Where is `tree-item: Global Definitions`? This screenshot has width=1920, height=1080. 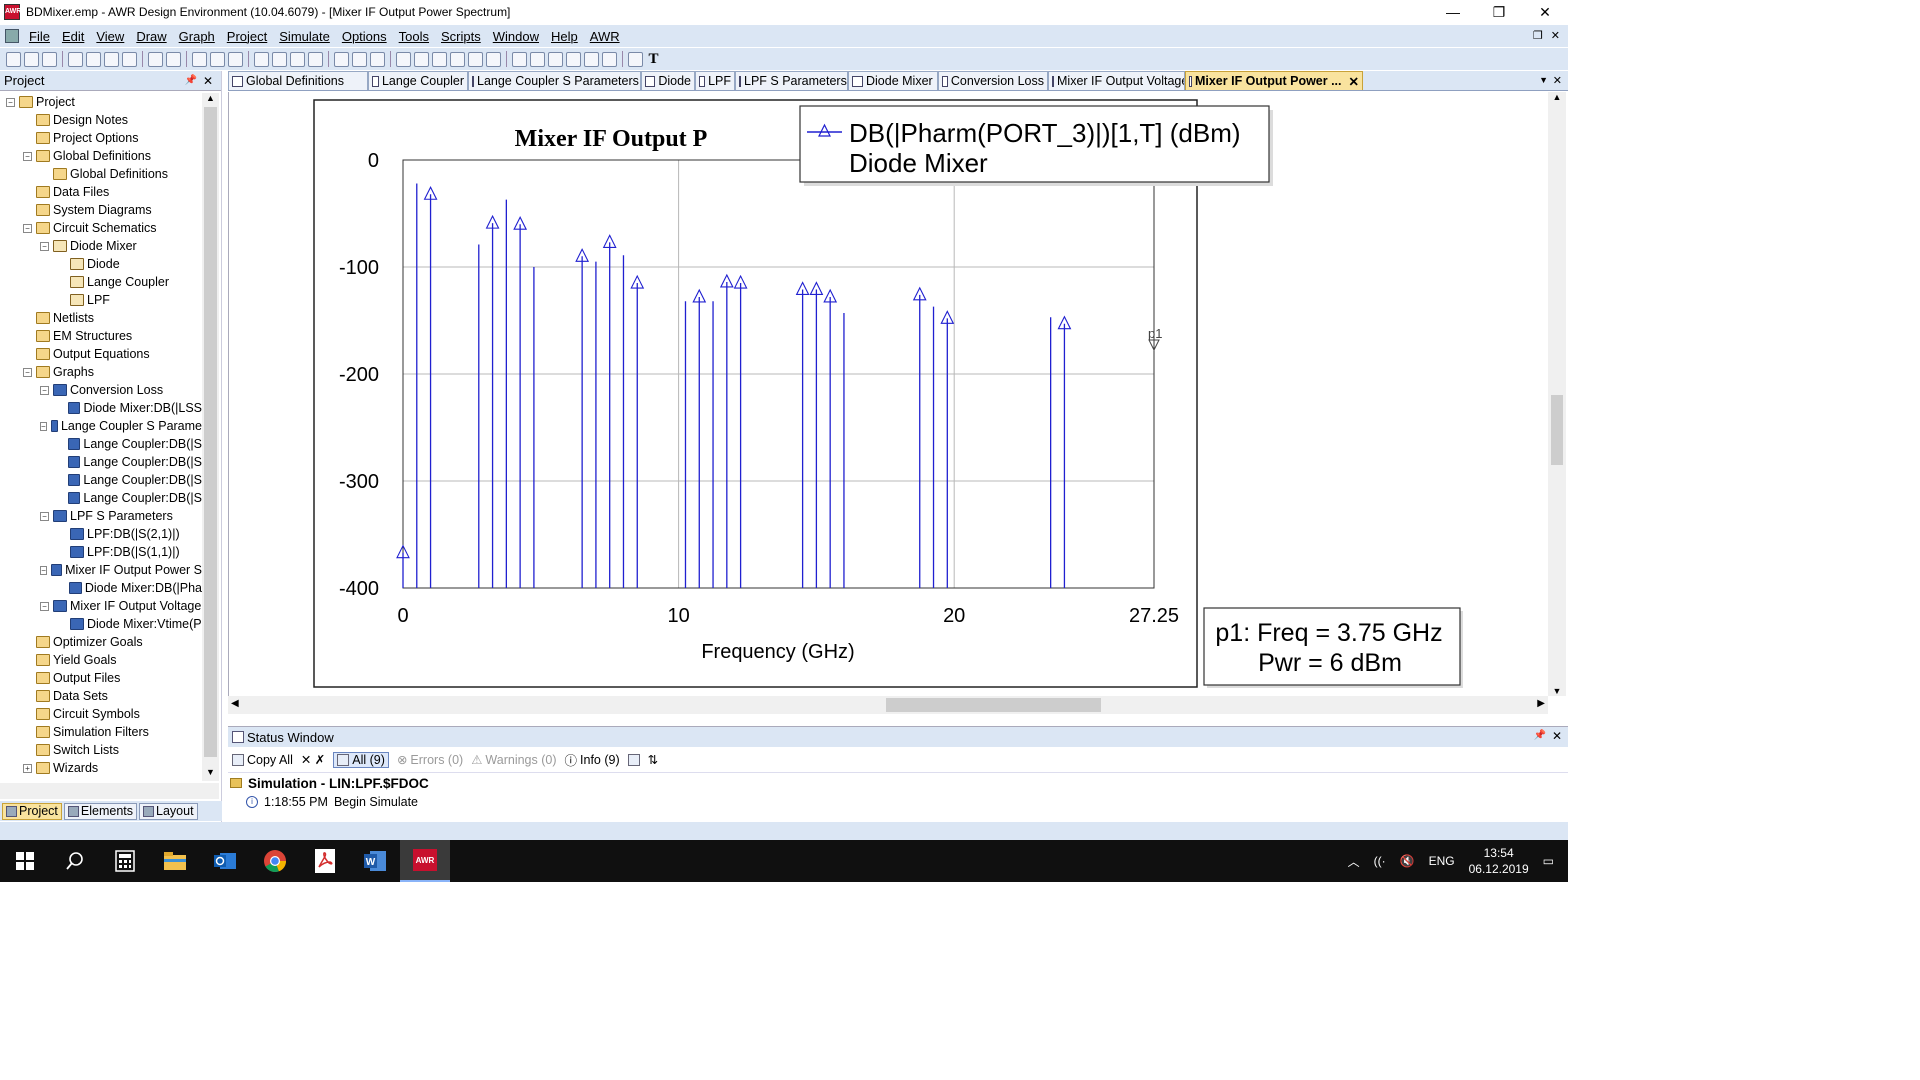
tree-item: Global Definitions is located at coordinates (101, 174).